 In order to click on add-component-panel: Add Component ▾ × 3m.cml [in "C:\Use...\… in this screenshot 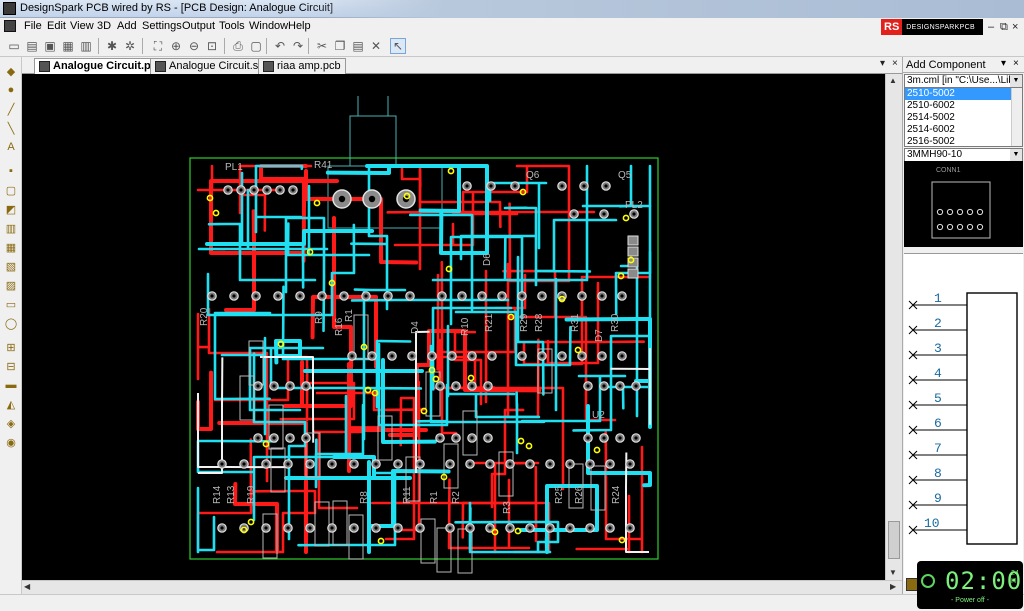, I will do `click(963, 325)`.